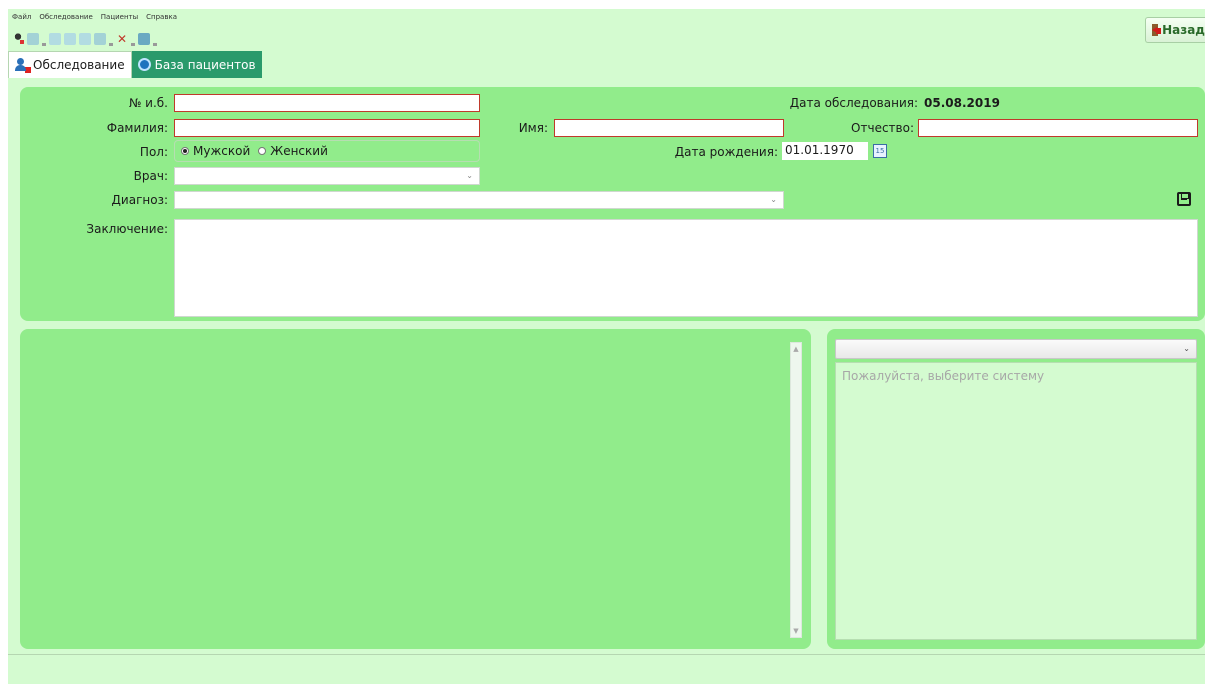 The image size is (1205, 684). Describe the element at coordinates (21, 19) in the screenshot. I see `menu-file: Файл` at that location.